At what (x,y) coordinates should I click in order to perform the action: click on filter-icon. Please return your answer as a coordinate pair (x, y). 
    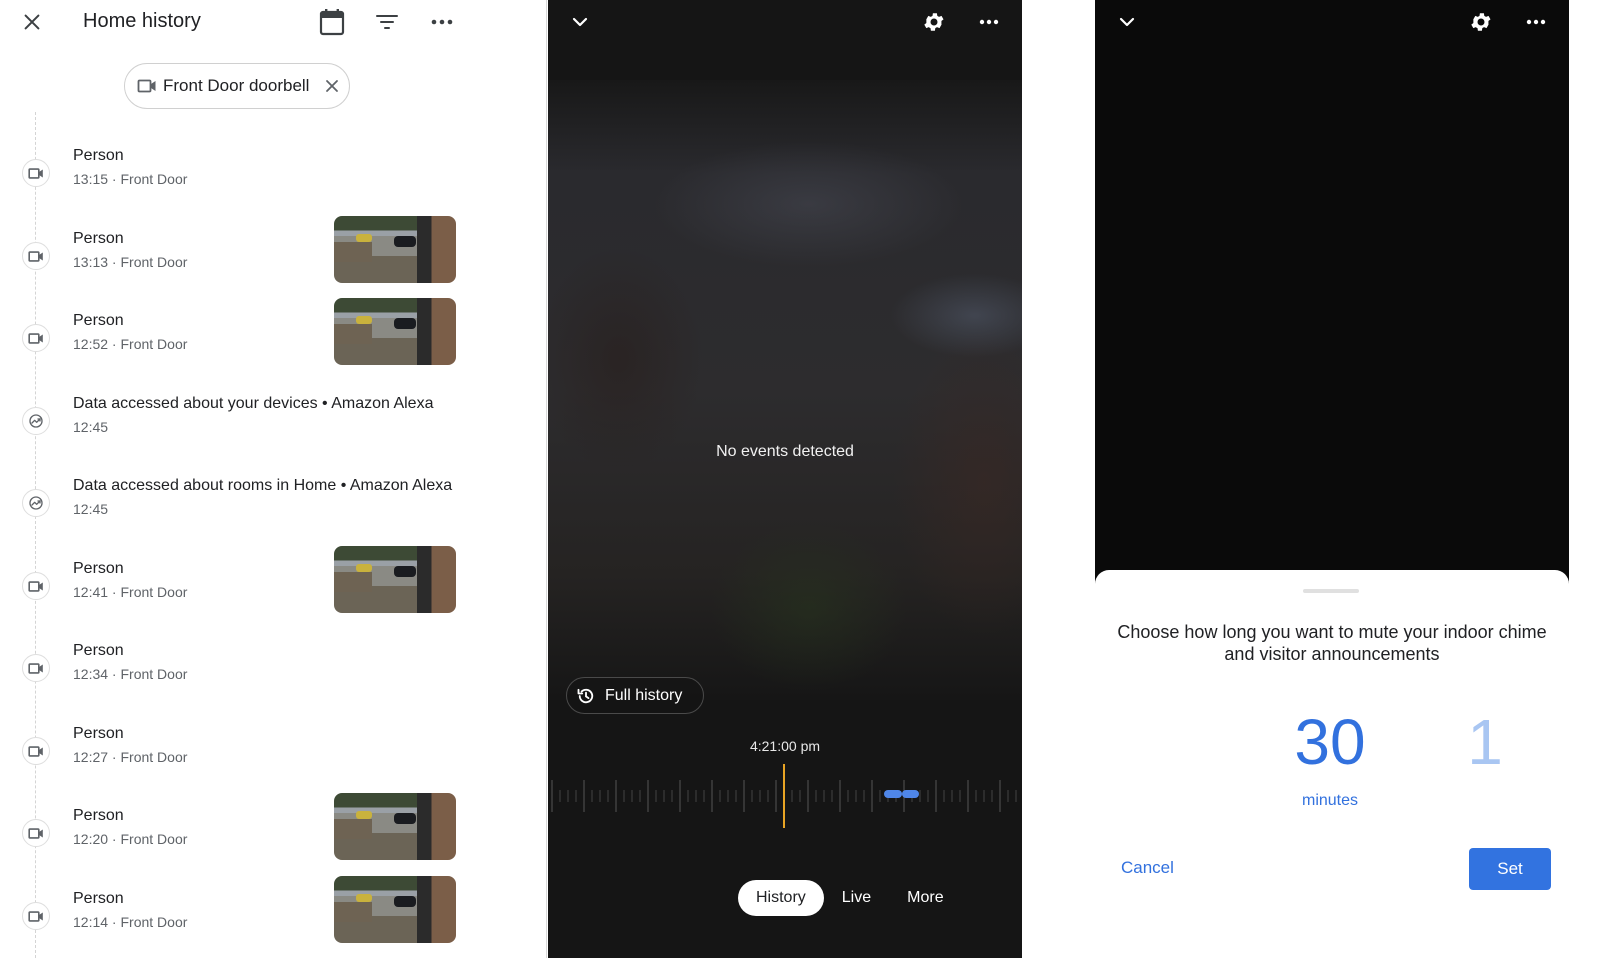
    Looking at the image, I should click on (387, 22).